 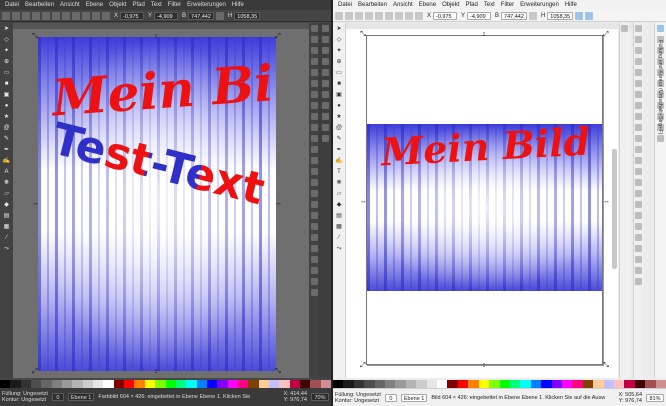 What do you see at coordinates (6, 150) in the screenshot?
I see `pen-tool-icon: ✒` at bounding box center [6, 150].